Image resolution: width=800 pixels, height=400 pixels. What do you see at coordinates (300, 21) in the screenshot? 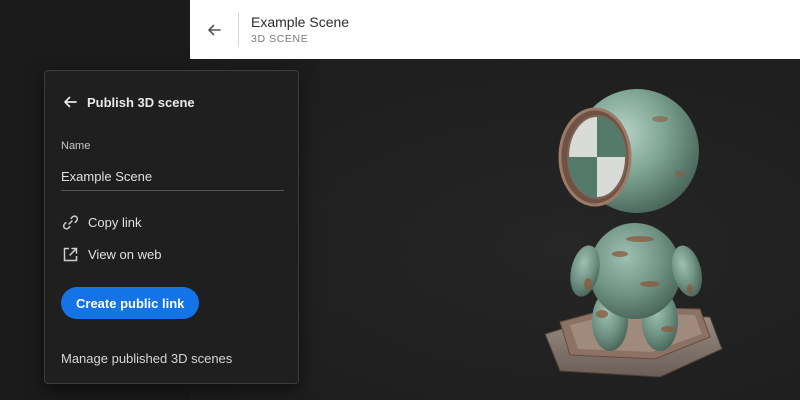
I see `scene-title: Example Scene` at bounding box center [300, 21].